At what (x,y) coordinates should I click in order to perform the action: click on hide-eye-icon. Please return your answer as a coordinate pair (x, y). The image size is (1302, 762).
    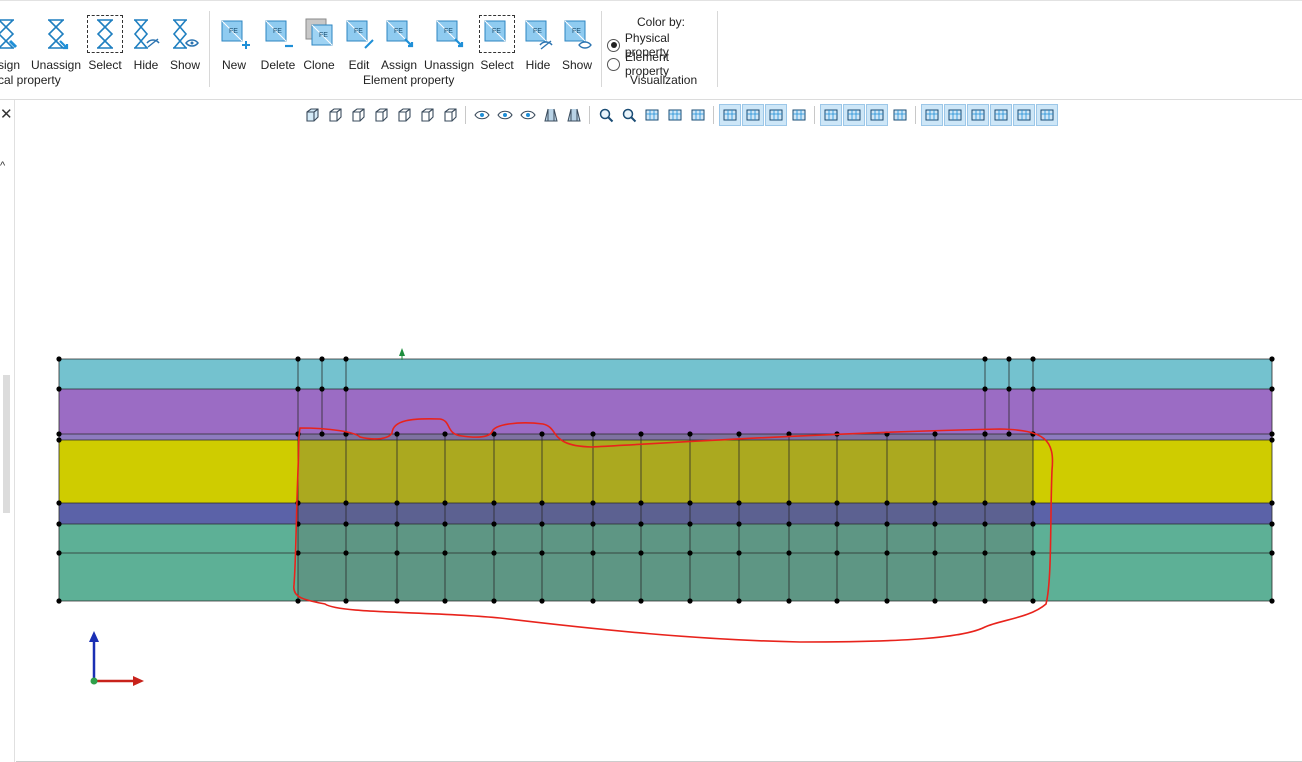
    Looking at the image, I should click on (482, 115).